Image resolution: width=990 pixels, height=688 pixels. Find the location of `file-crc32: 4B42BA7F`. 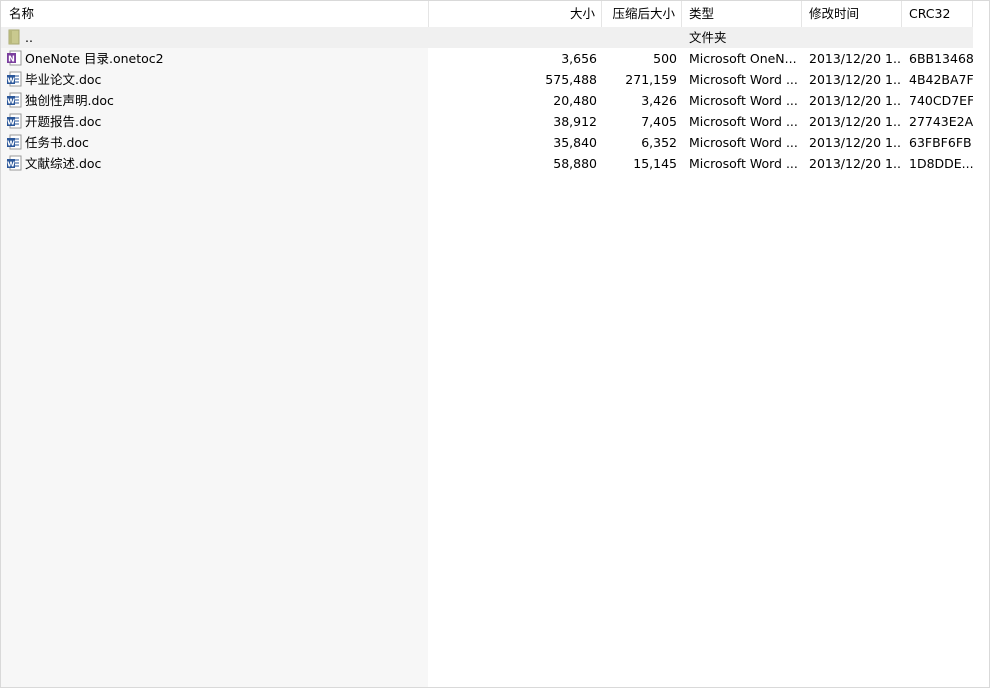

file-crc32: 4B42BA7F is located at coordinates (941, 79).